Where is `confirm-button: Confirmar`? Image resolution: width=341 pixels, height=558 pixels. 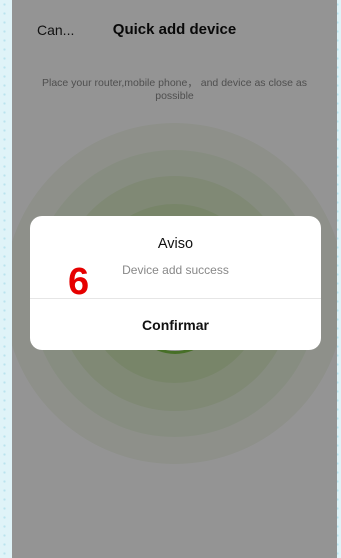
confirm-button: Confirmar is located at coordinates (175, 324).